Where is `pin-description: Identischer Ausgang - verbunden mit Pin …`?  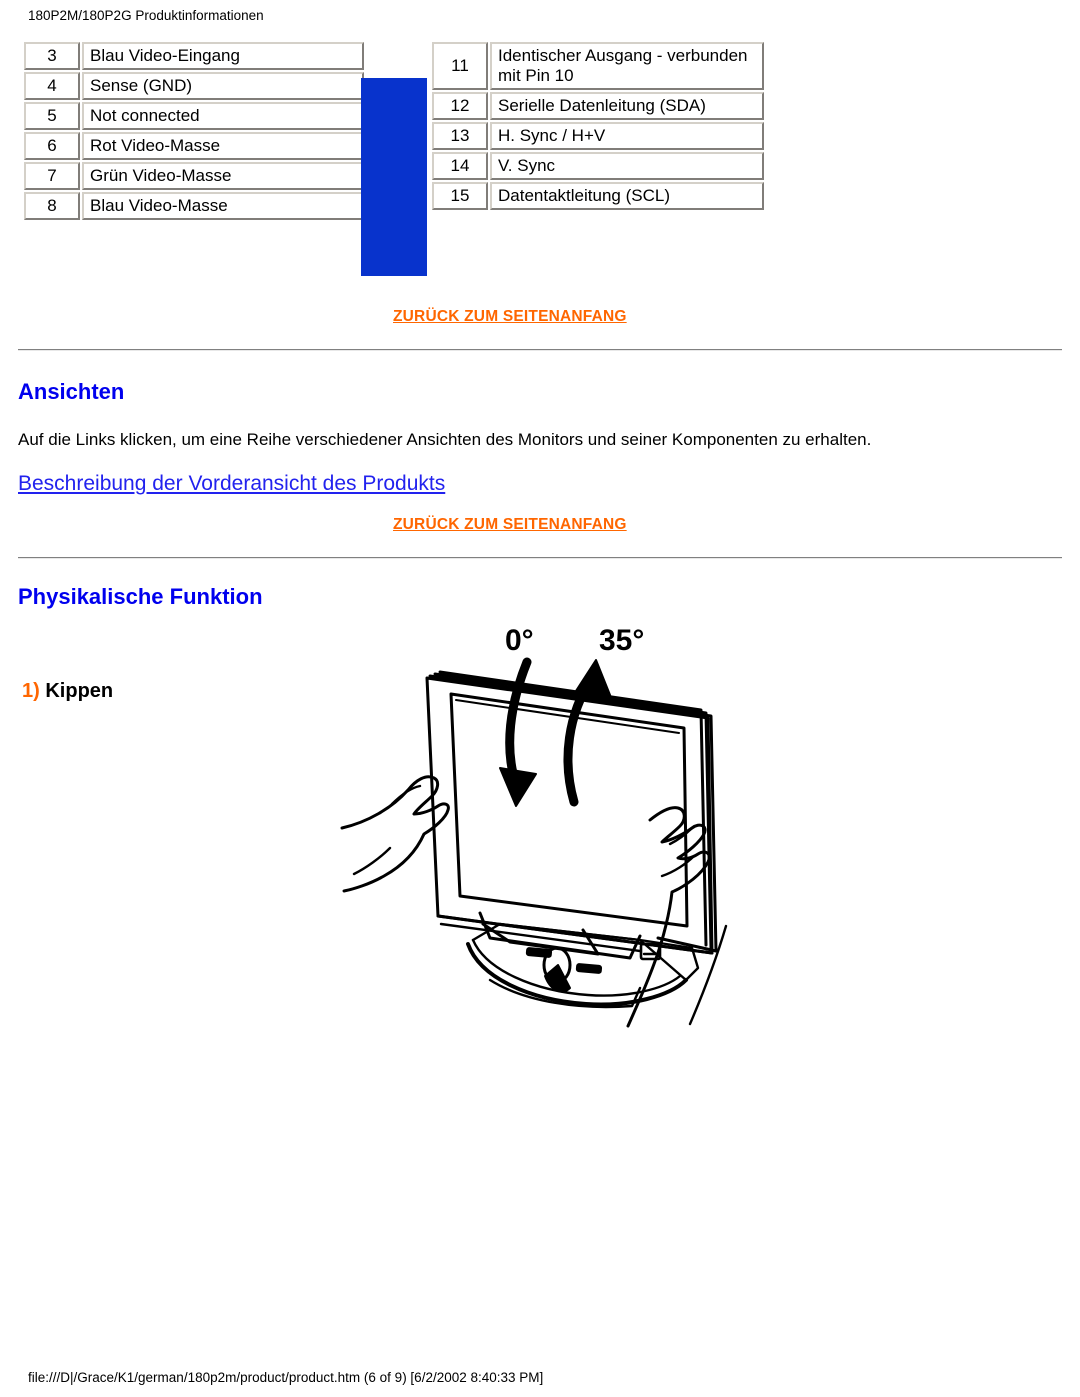 pin-description: Identischer Ausgang - verbunden mit Pin … is located at coordinates (627, 66).